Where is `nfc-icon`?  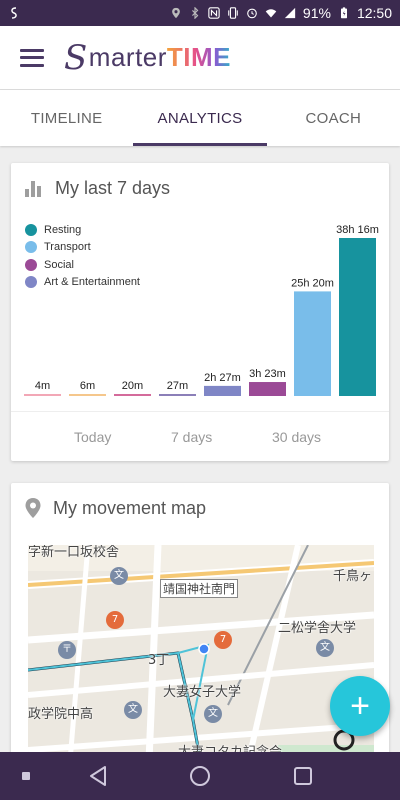
nfc-icon is located at coordinates (214, 13).